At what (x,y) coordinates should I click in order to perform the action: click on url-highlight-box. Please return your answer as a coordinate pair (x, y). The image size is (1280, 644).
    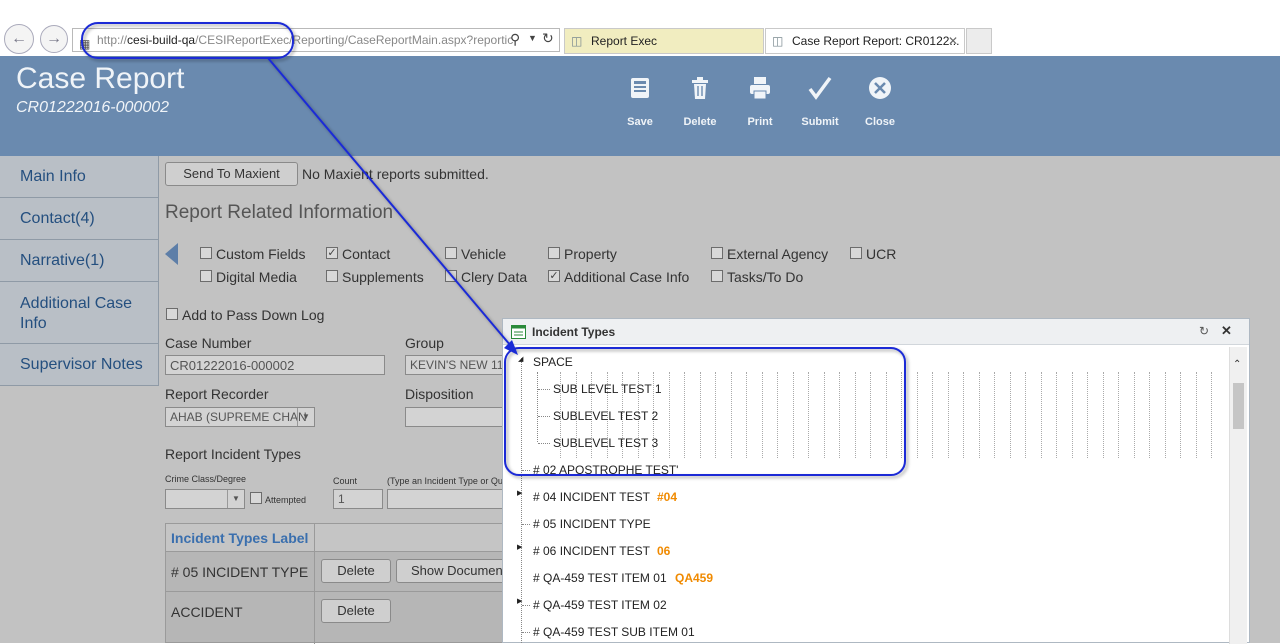
    Looking at the image, I should click on (187, 40).